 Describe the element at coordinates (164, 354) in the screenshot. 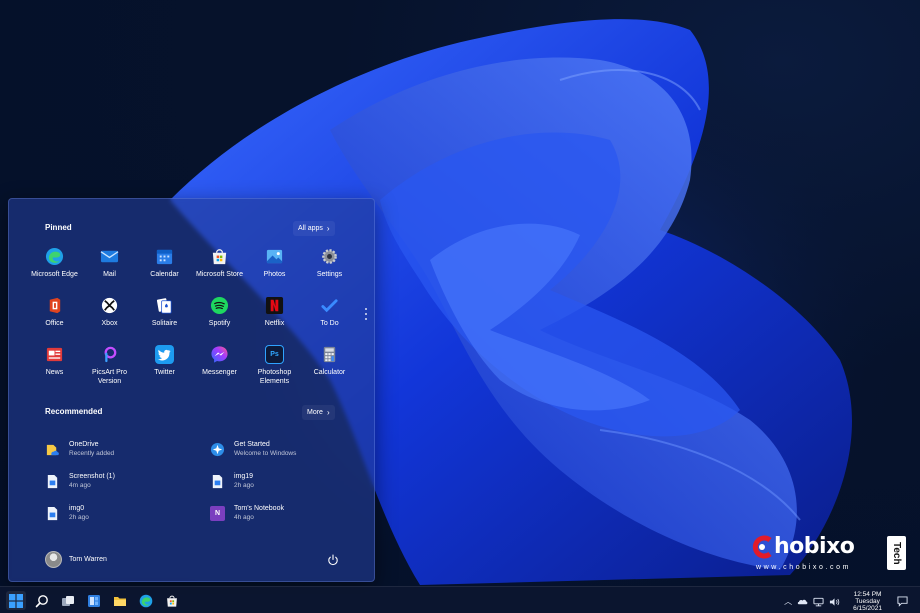

I see `twitter-icon` at that location.